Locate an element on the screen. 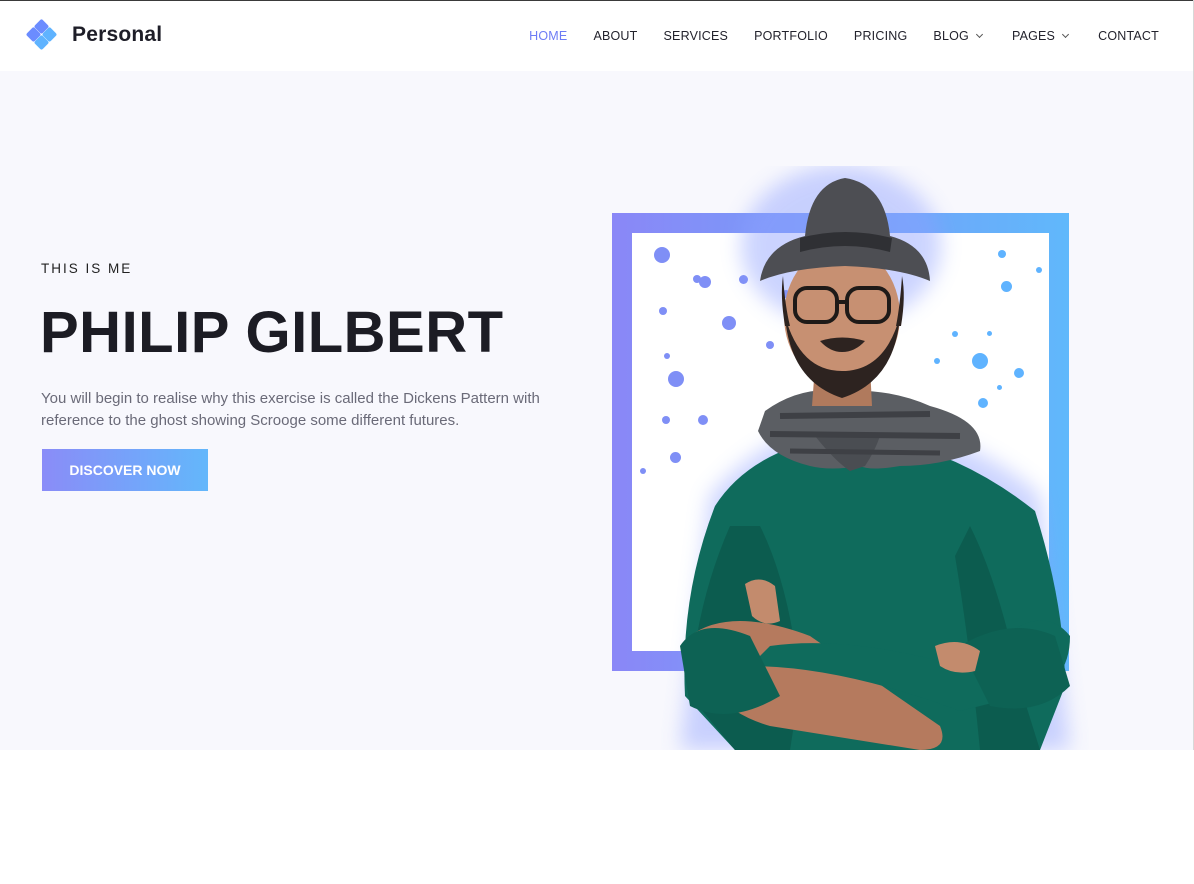 The width and height of the screenshot is (1194, 884). nav-item-services: SERVICES is located at coordinates (696, 36).